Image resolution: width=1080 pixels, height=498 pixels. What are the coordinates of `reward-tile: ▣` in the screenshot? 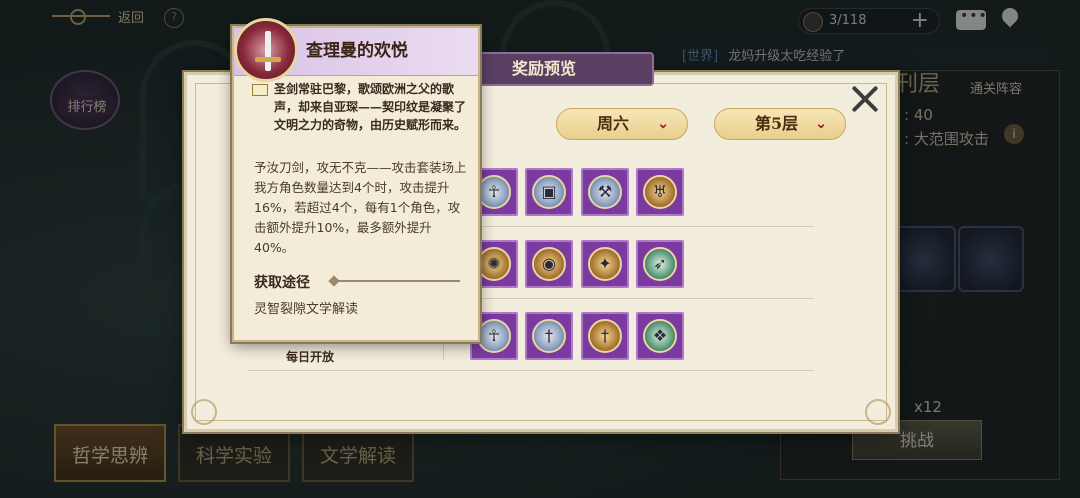 It's located at (549, 192).